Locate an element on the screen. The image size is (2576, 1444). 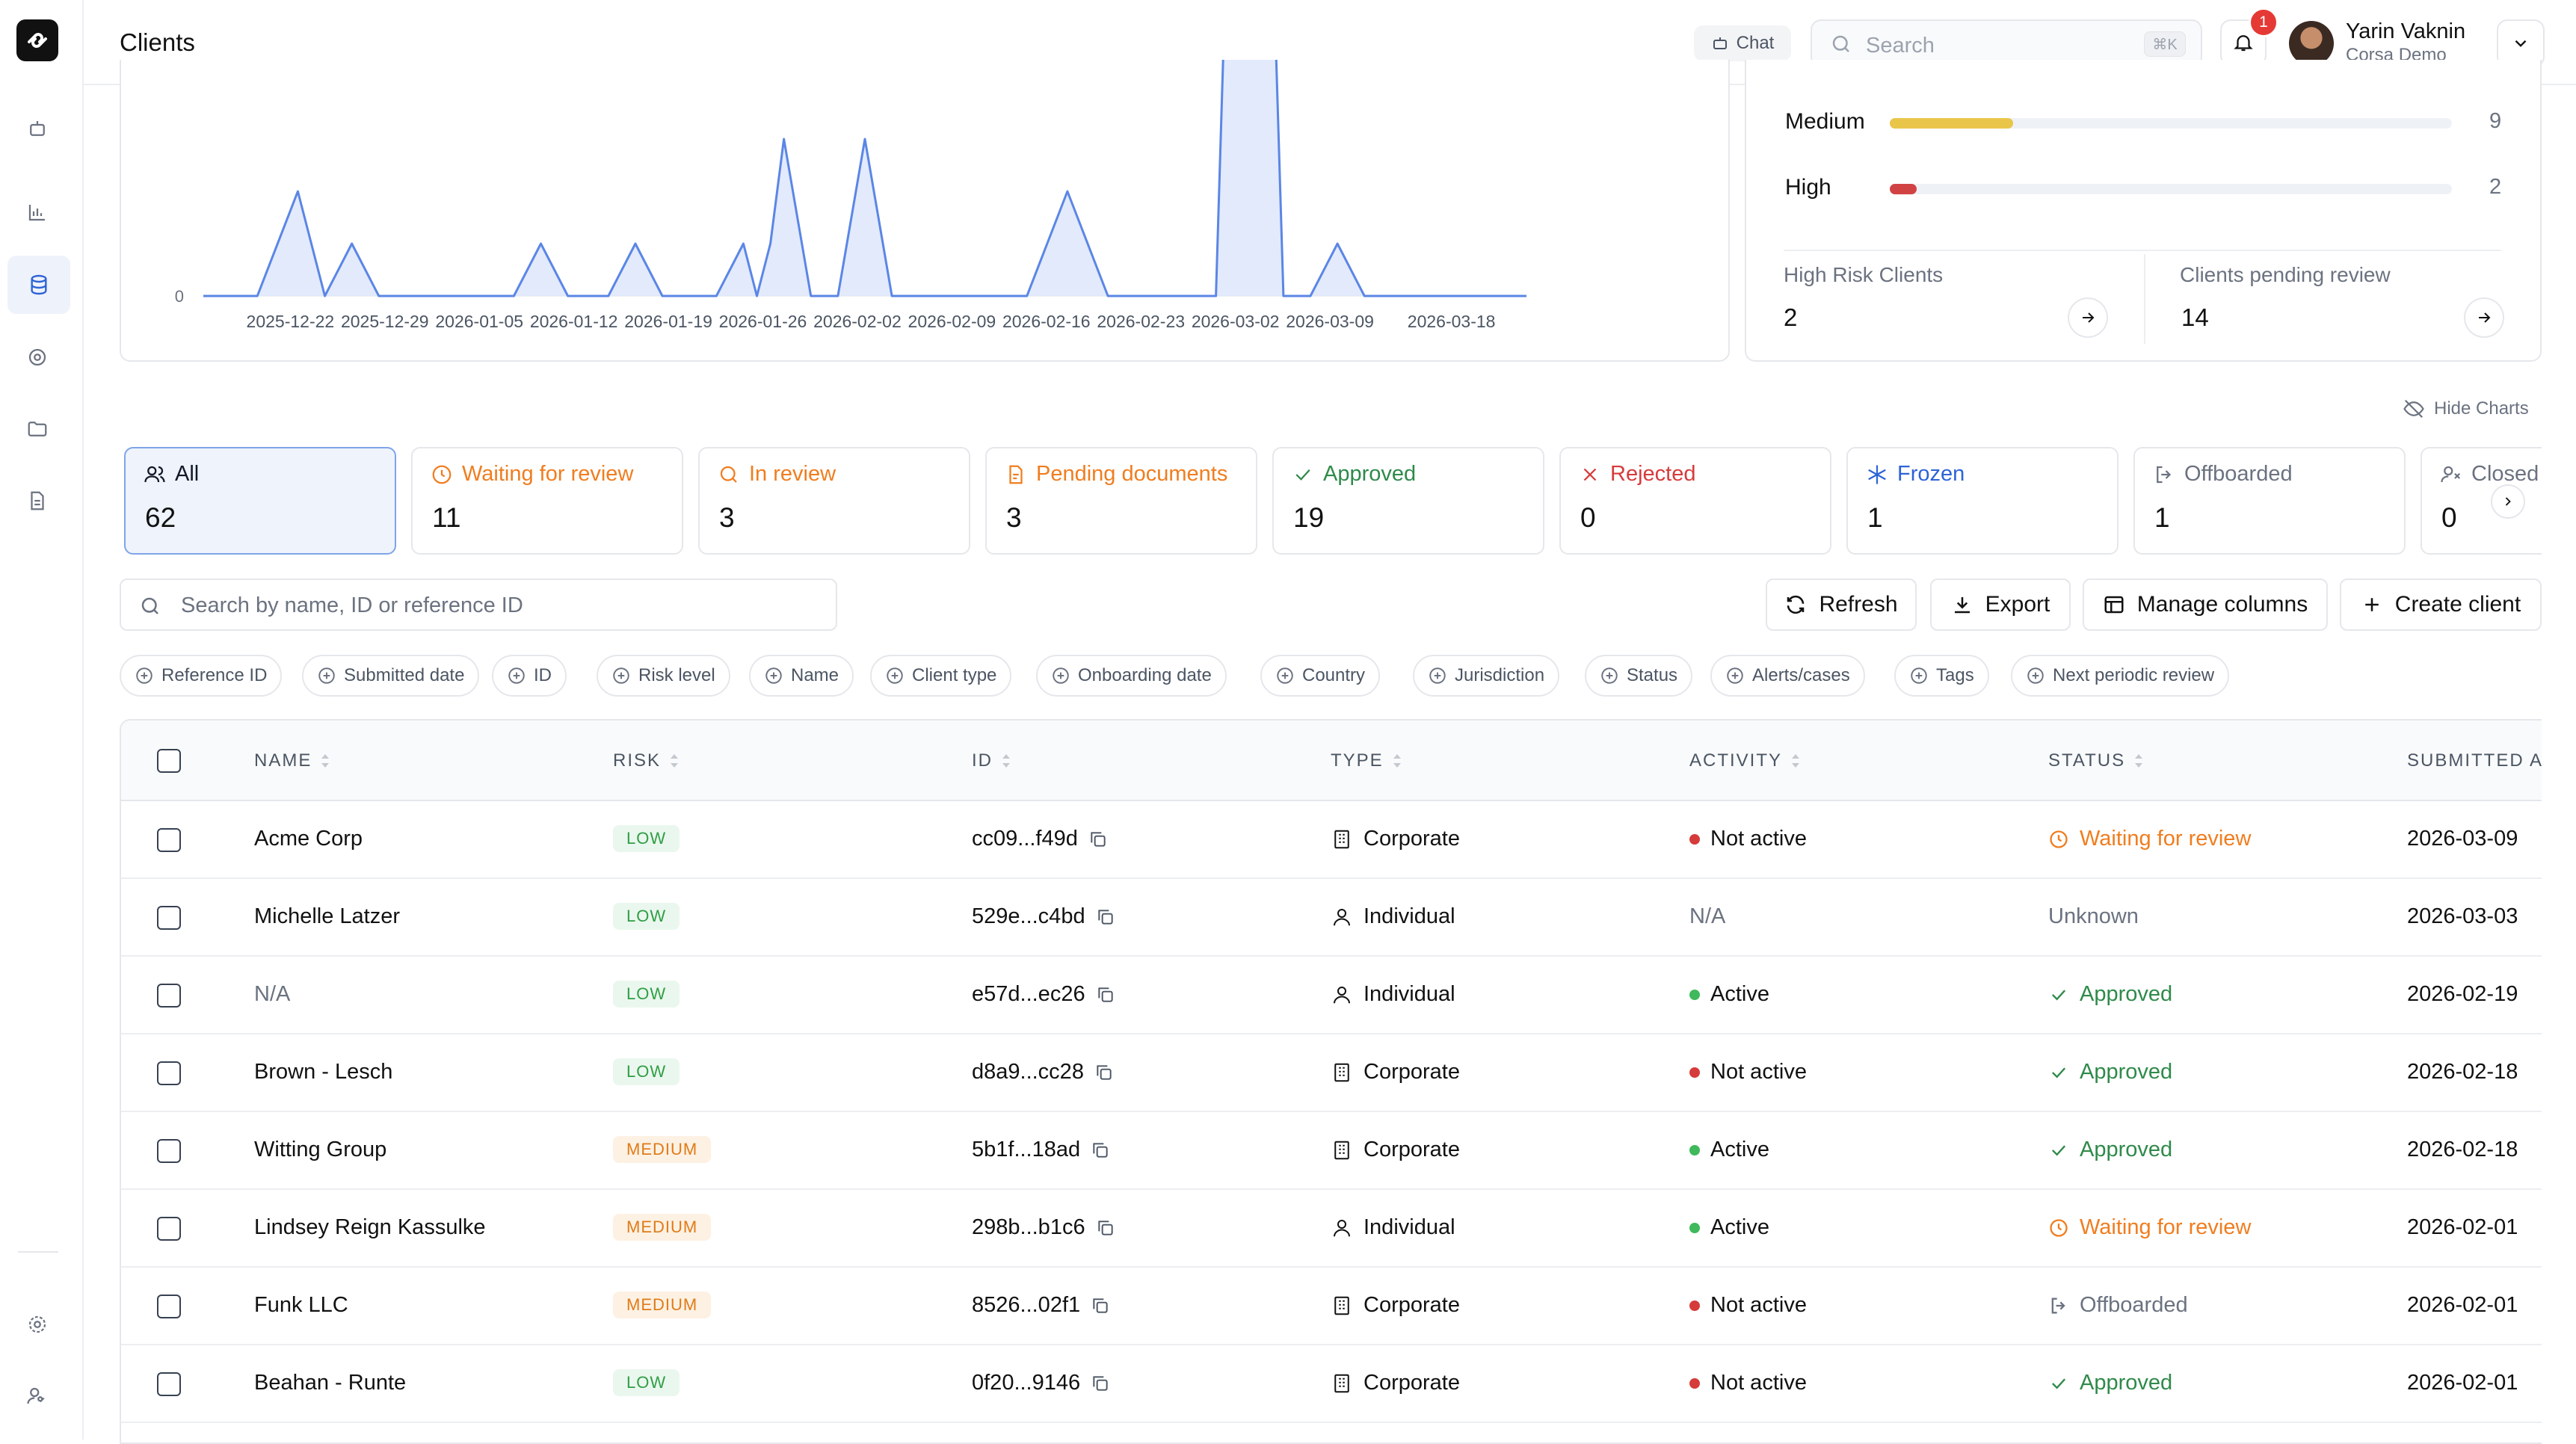
client-name: Michelle Latzer is located at coordinates (327, 917).